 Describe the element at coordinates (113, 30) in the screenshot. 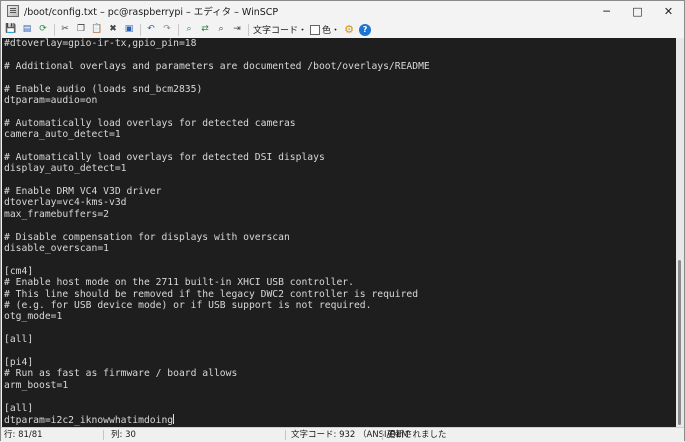

I see `delete-icon: ✖` at that location.